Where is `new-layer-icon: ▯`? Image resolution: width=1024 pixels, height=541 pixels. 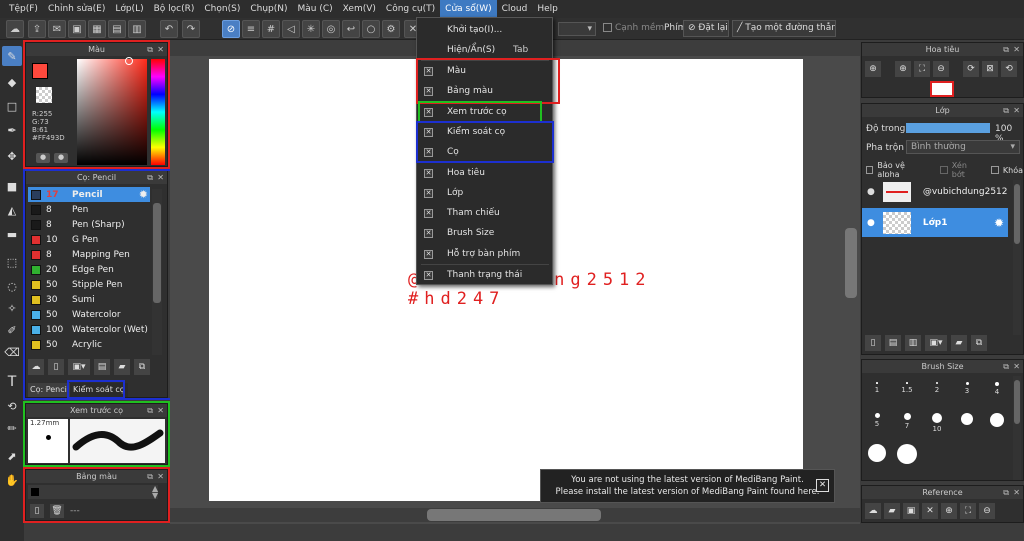
new-layer-icon: ▯ is located at coordinates (873, 343).